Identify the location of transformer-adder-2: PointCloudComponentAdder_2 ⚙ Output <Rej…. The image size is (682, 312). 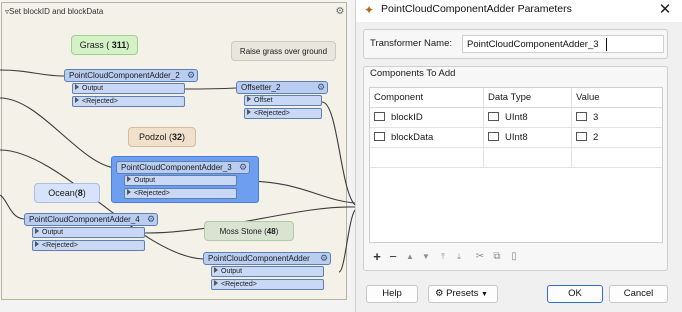
(131, 89).